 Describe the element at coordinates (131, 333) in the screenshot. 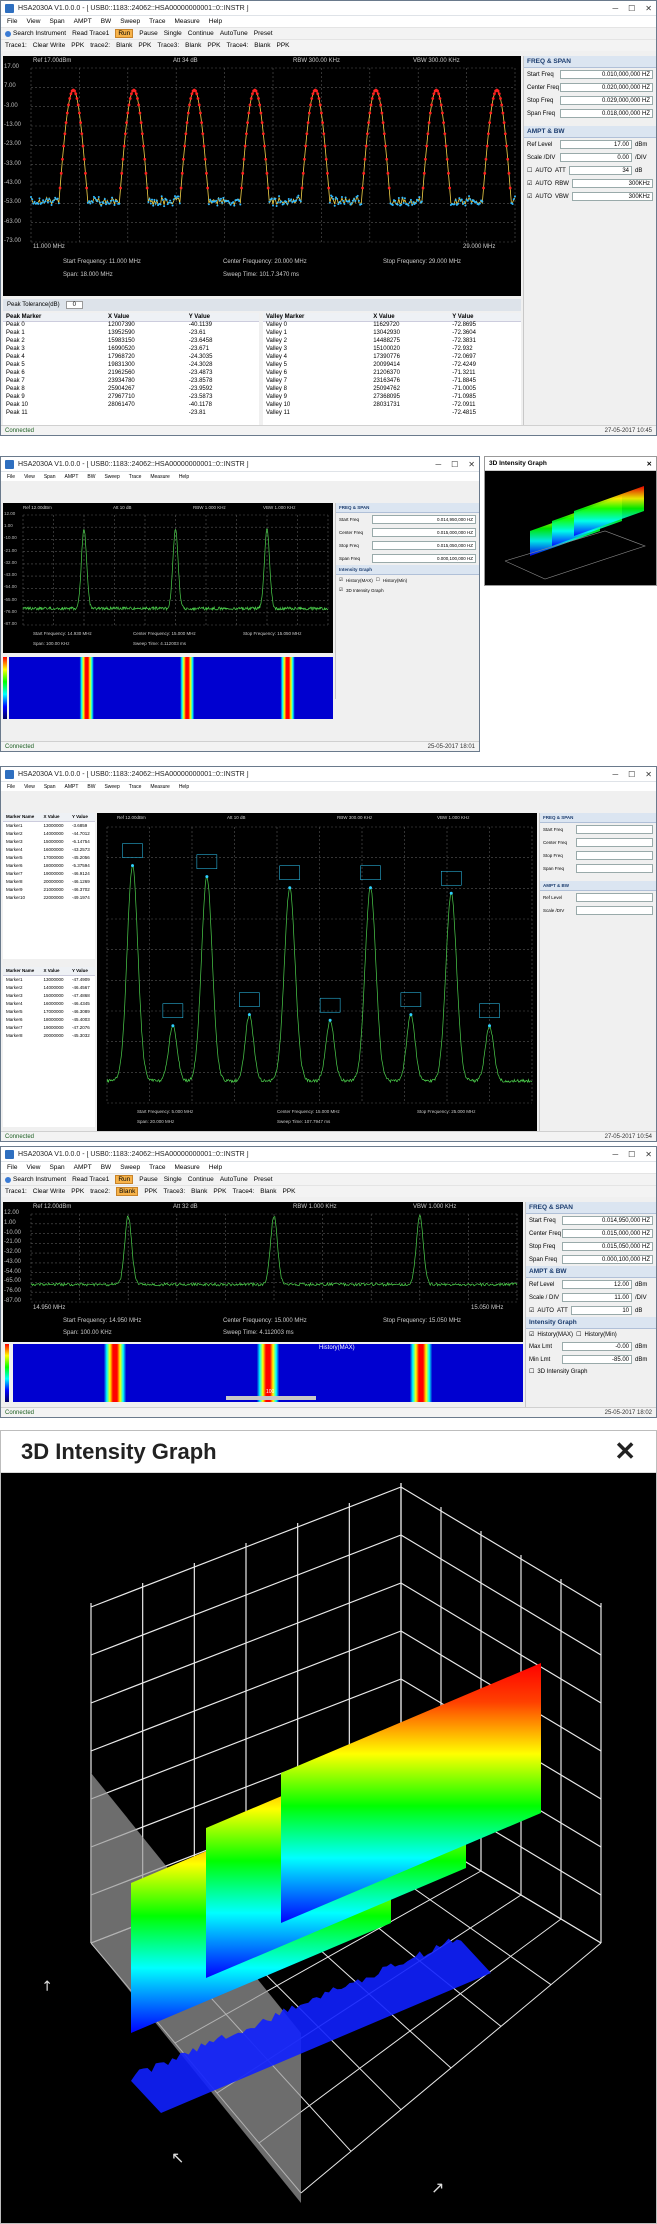

I see `table-row: Peak 1 13952590 -23.61` at that location.